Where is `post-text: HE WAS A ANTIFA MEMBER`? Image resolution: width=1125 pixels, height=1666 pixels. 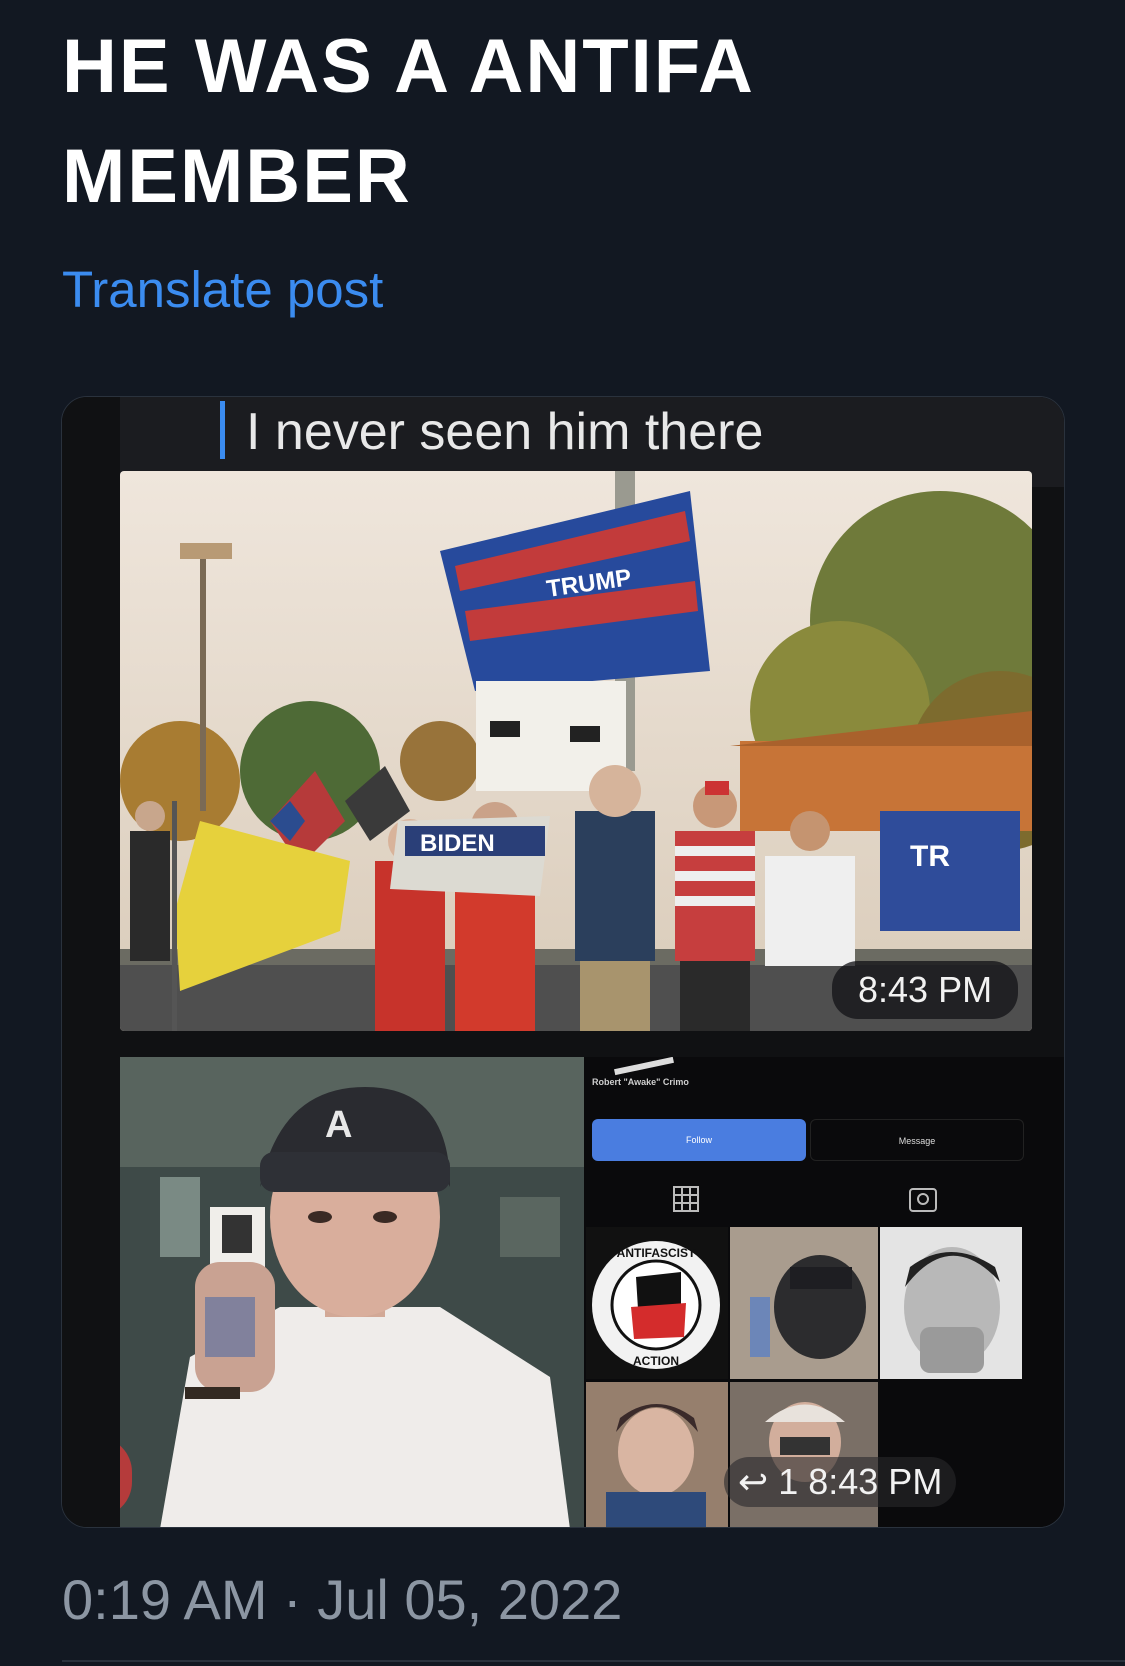 post-text: HE WAS A ANTIFA MEMBER is located at coordinates (407, 121).